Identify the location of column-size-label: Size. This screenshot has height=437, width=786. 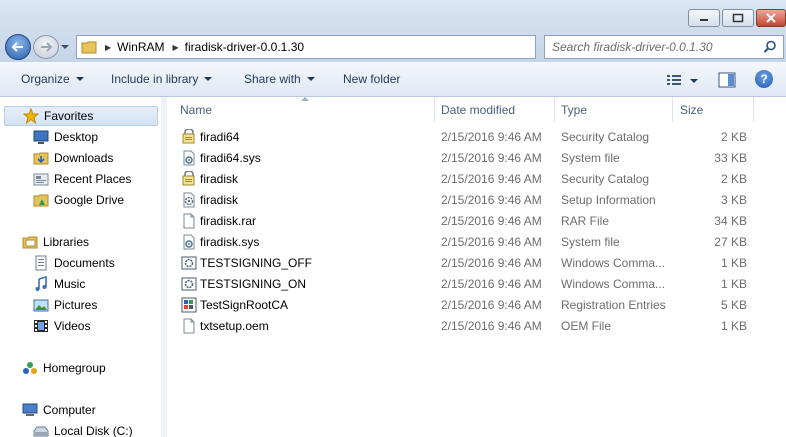
(692, 109).